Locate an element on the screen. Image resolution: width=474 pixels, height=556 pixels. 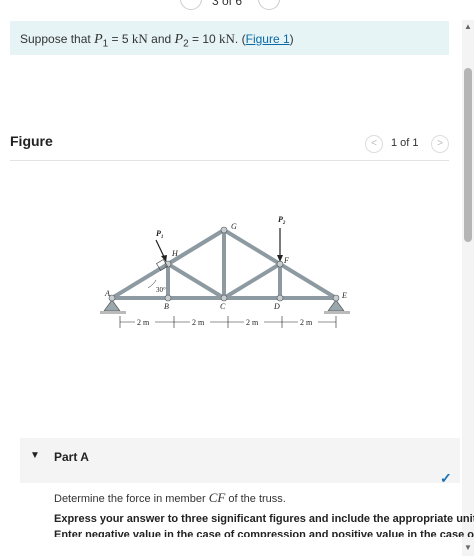
scrollbar: ▲ ▼ is located at coordinates (468, 288).